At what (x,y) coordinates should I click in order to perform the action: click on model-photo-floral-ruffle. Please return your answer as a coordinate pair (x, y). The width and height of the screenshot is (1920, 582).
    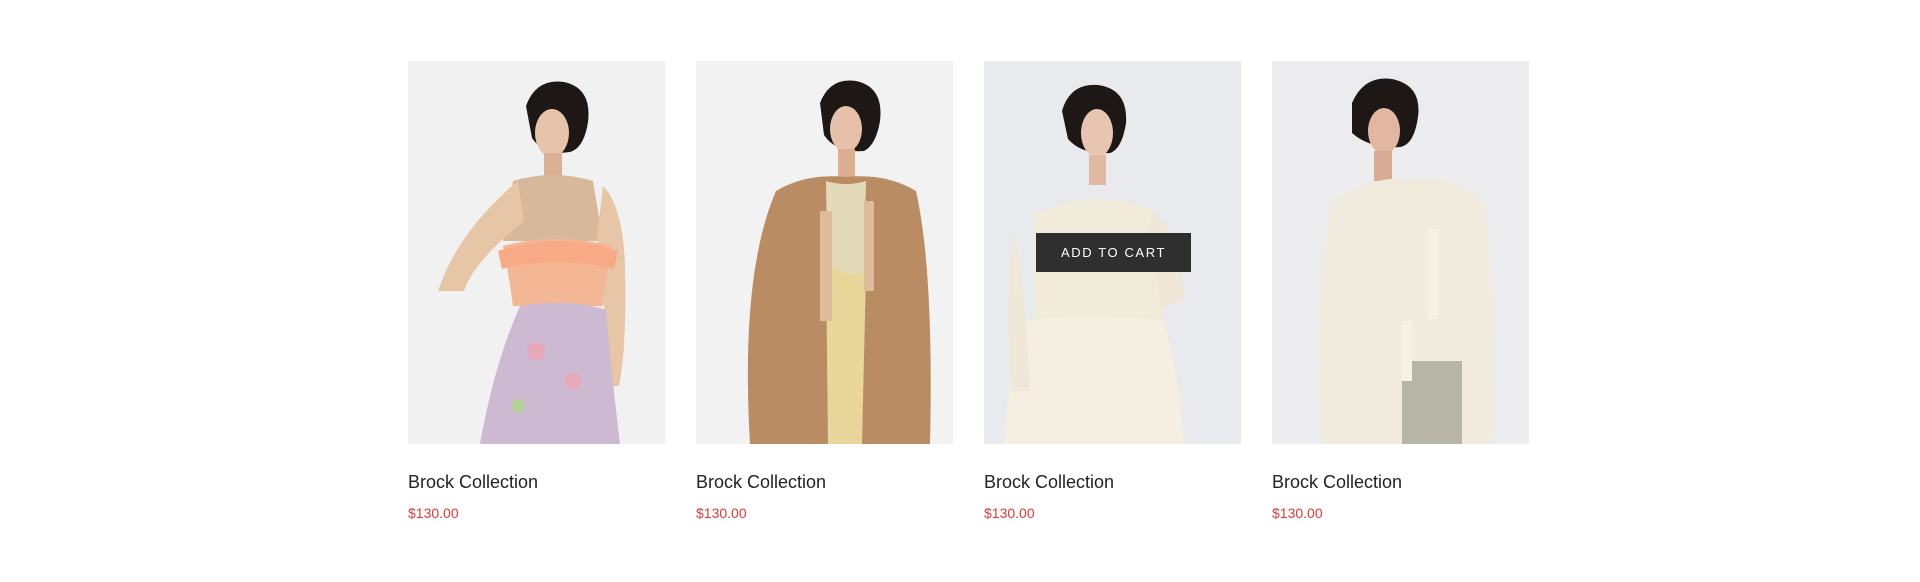
    Looking at the image, I should click on (536, 252).